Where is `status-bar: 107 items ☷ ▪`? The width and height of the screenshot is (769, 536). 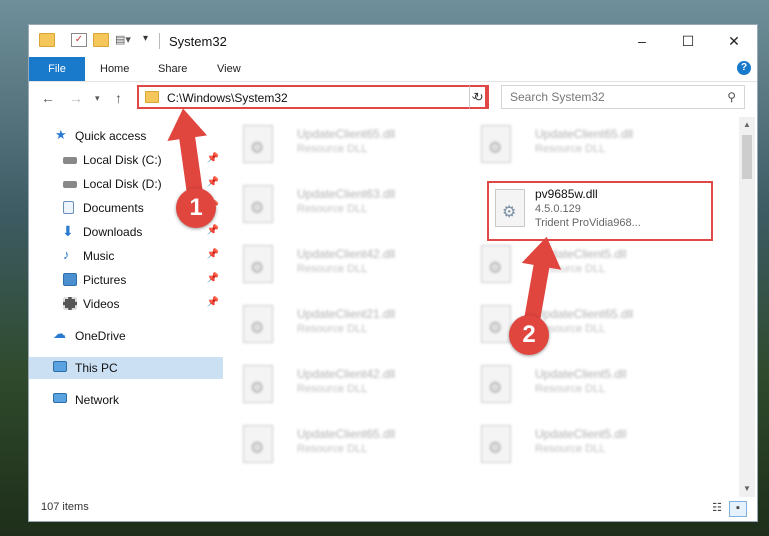
status-bar: 107 items ☷ ▪ is located at coordinates (393, 508).